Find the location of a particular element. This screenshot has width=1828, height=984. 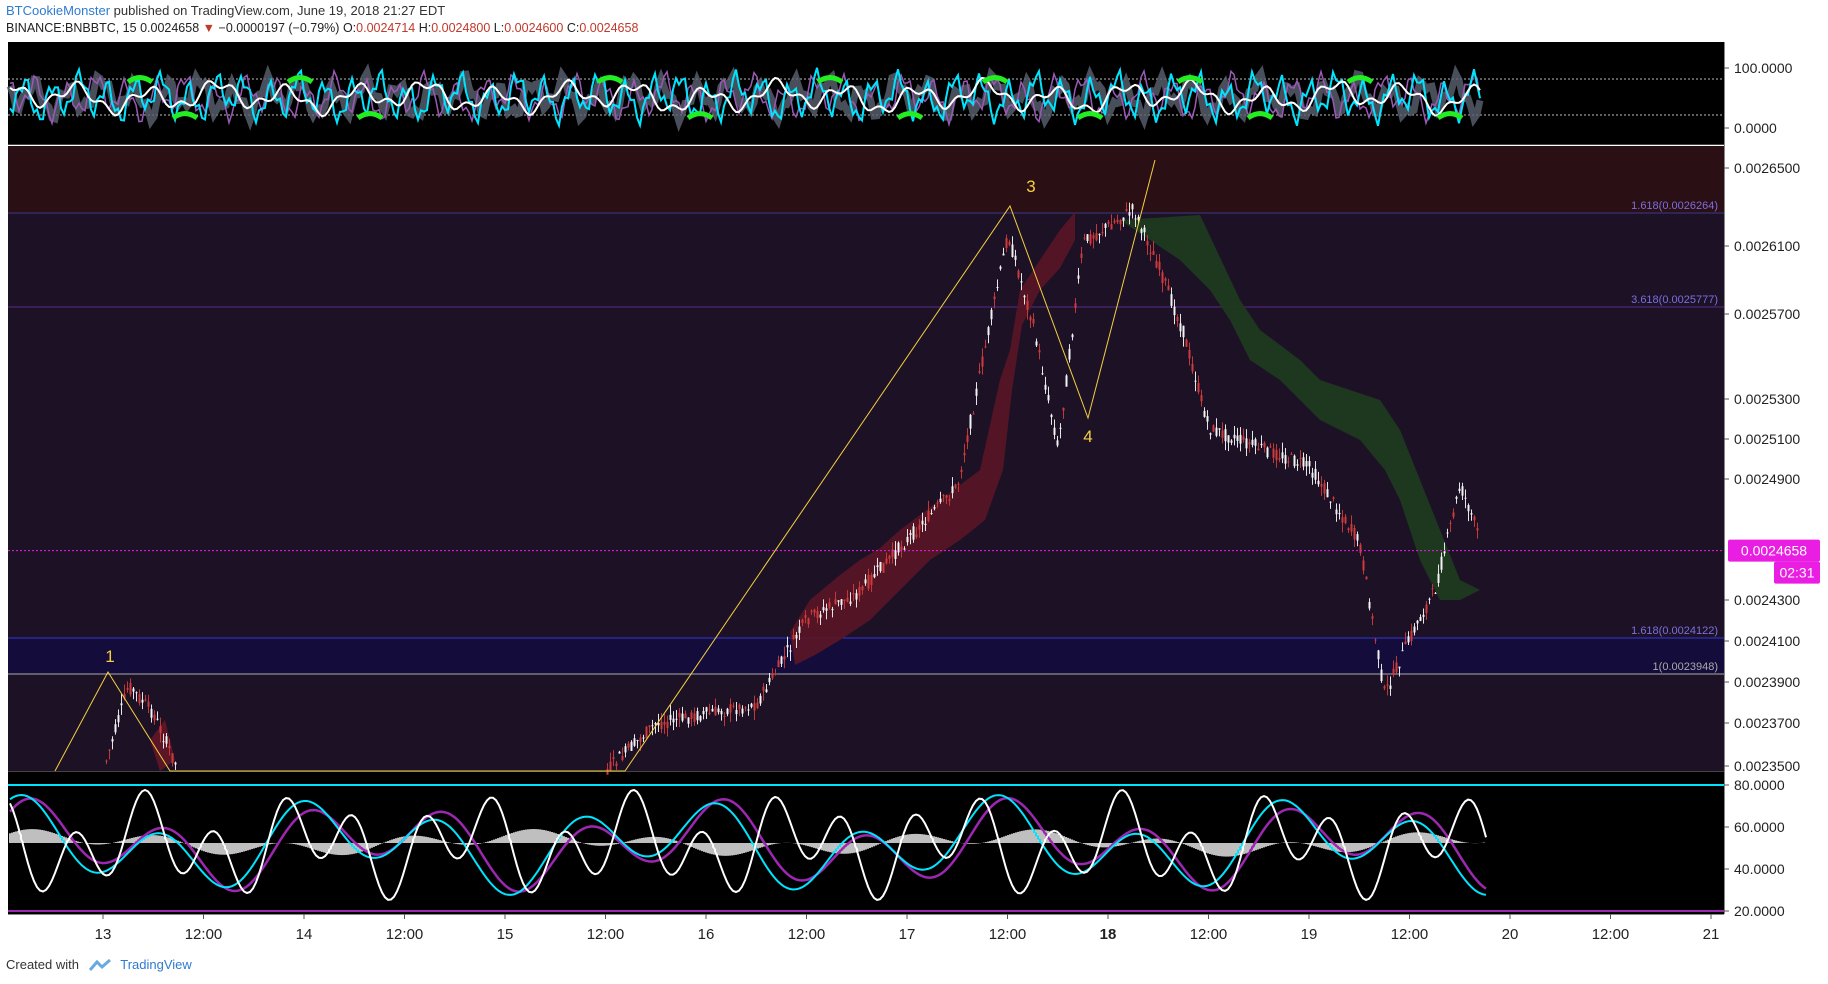

price-axis-tick: 0.0026100 is located at coordinates (1767, 246).